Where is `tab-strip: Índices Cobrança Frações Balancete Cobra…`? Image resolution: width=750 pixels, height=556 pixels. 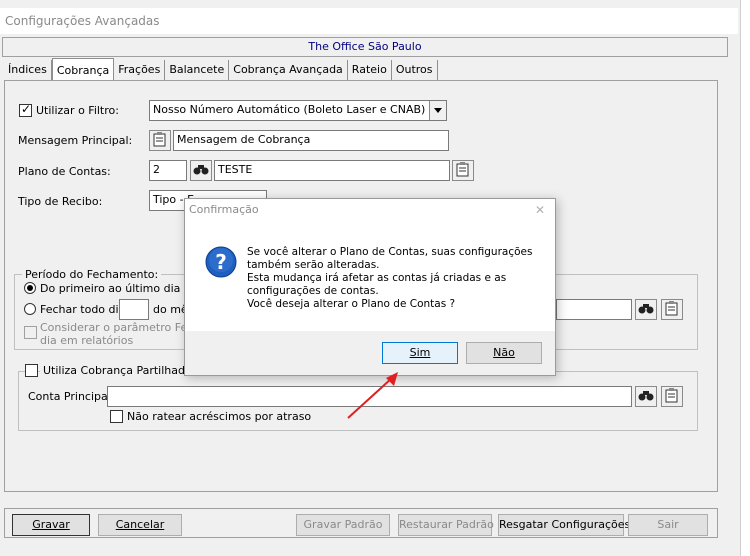 tab-strip: Índices Cobrança Frações Balancete Cobra… is located at coordinates (221, 69).